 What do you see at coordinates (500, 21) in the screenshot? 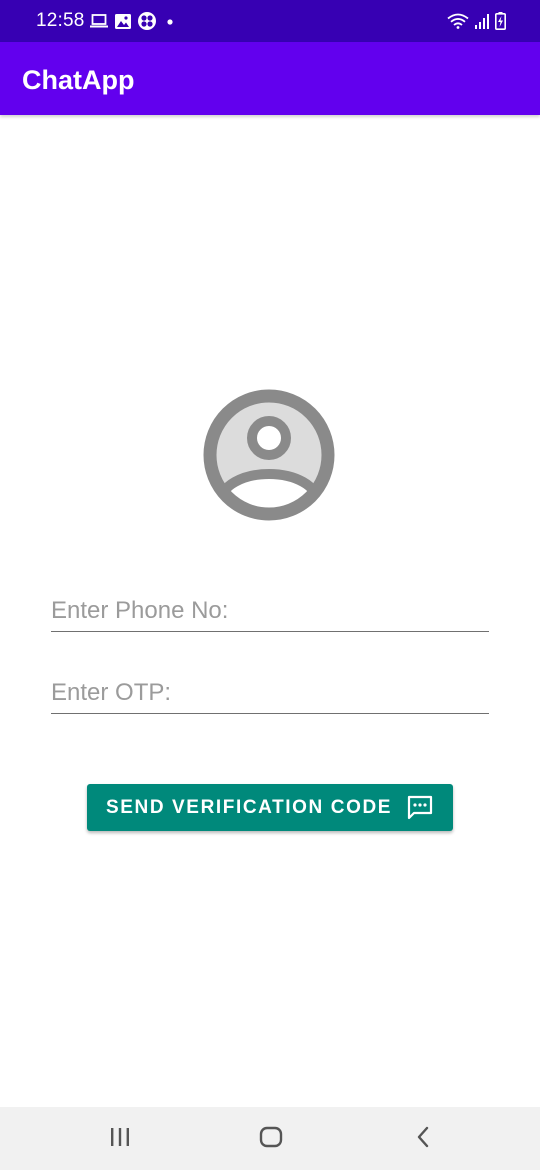
I see `battery-charging-icon` at bounding box center [500, 21].